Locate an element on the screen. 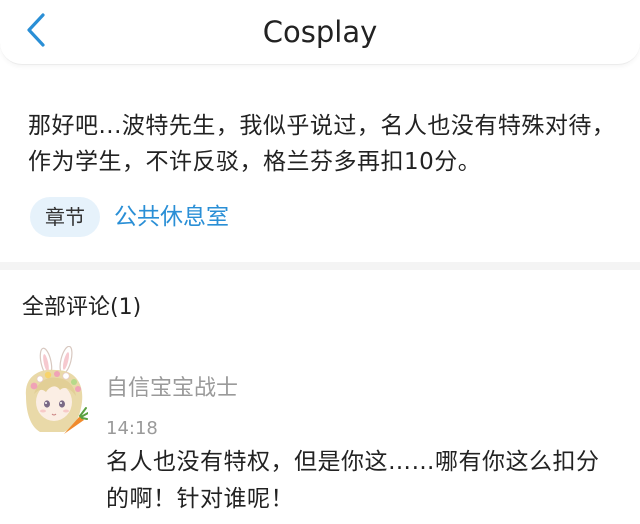 The height and width of the screenshot is (524, 640). top-bar: Cosplay is located at coordinates (320, 32).